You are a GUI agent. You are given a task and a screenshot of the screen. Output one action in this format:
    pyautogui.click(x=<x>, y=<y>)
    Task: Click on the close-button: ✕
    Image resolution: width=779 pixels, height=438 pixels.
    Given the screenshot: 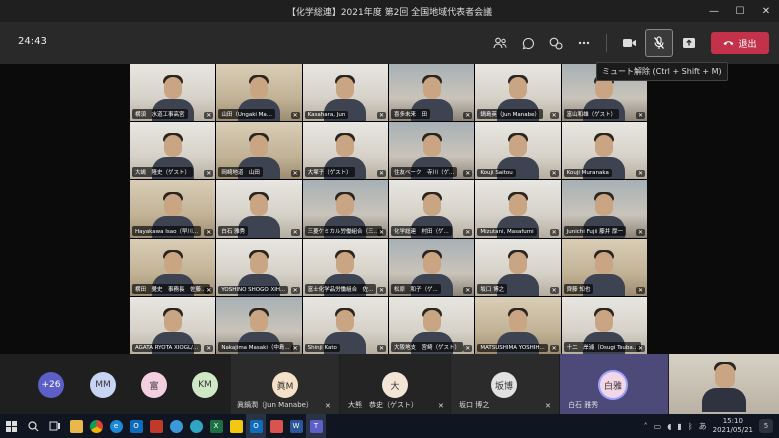 What is the action you would take?
    pyautogui.click(x=766, y=11)
    